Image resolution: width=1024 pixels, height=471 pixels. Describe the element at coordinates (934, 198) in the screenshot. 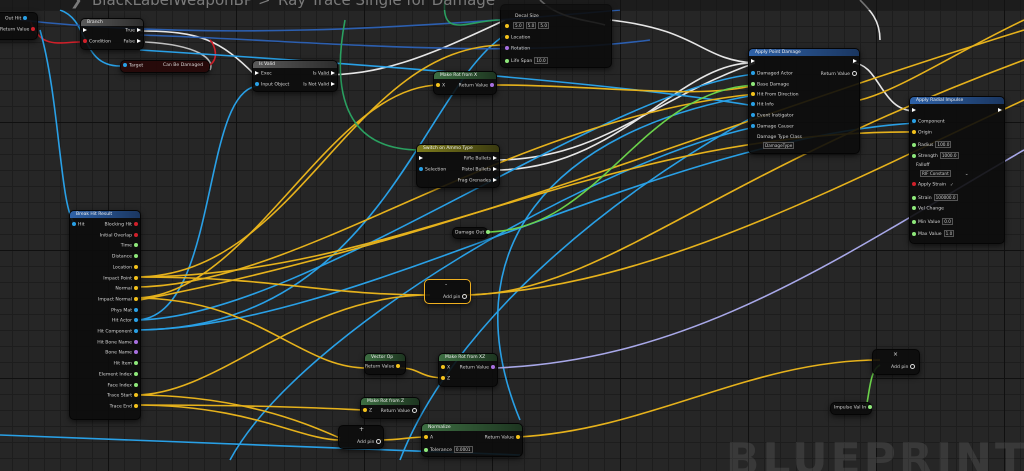

I see `strain-pin: Strain 100000.0` at that location.